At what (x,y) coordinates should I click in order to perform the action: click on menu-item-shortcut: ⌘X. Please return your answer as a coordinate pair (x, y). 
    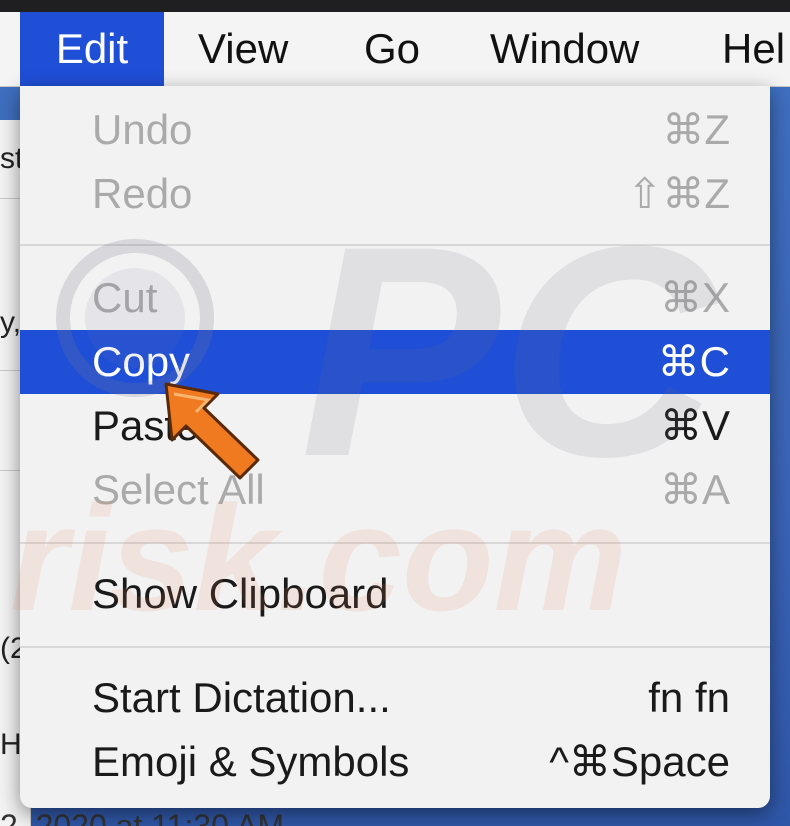
    Looking at the image, I should click on (694, 297).